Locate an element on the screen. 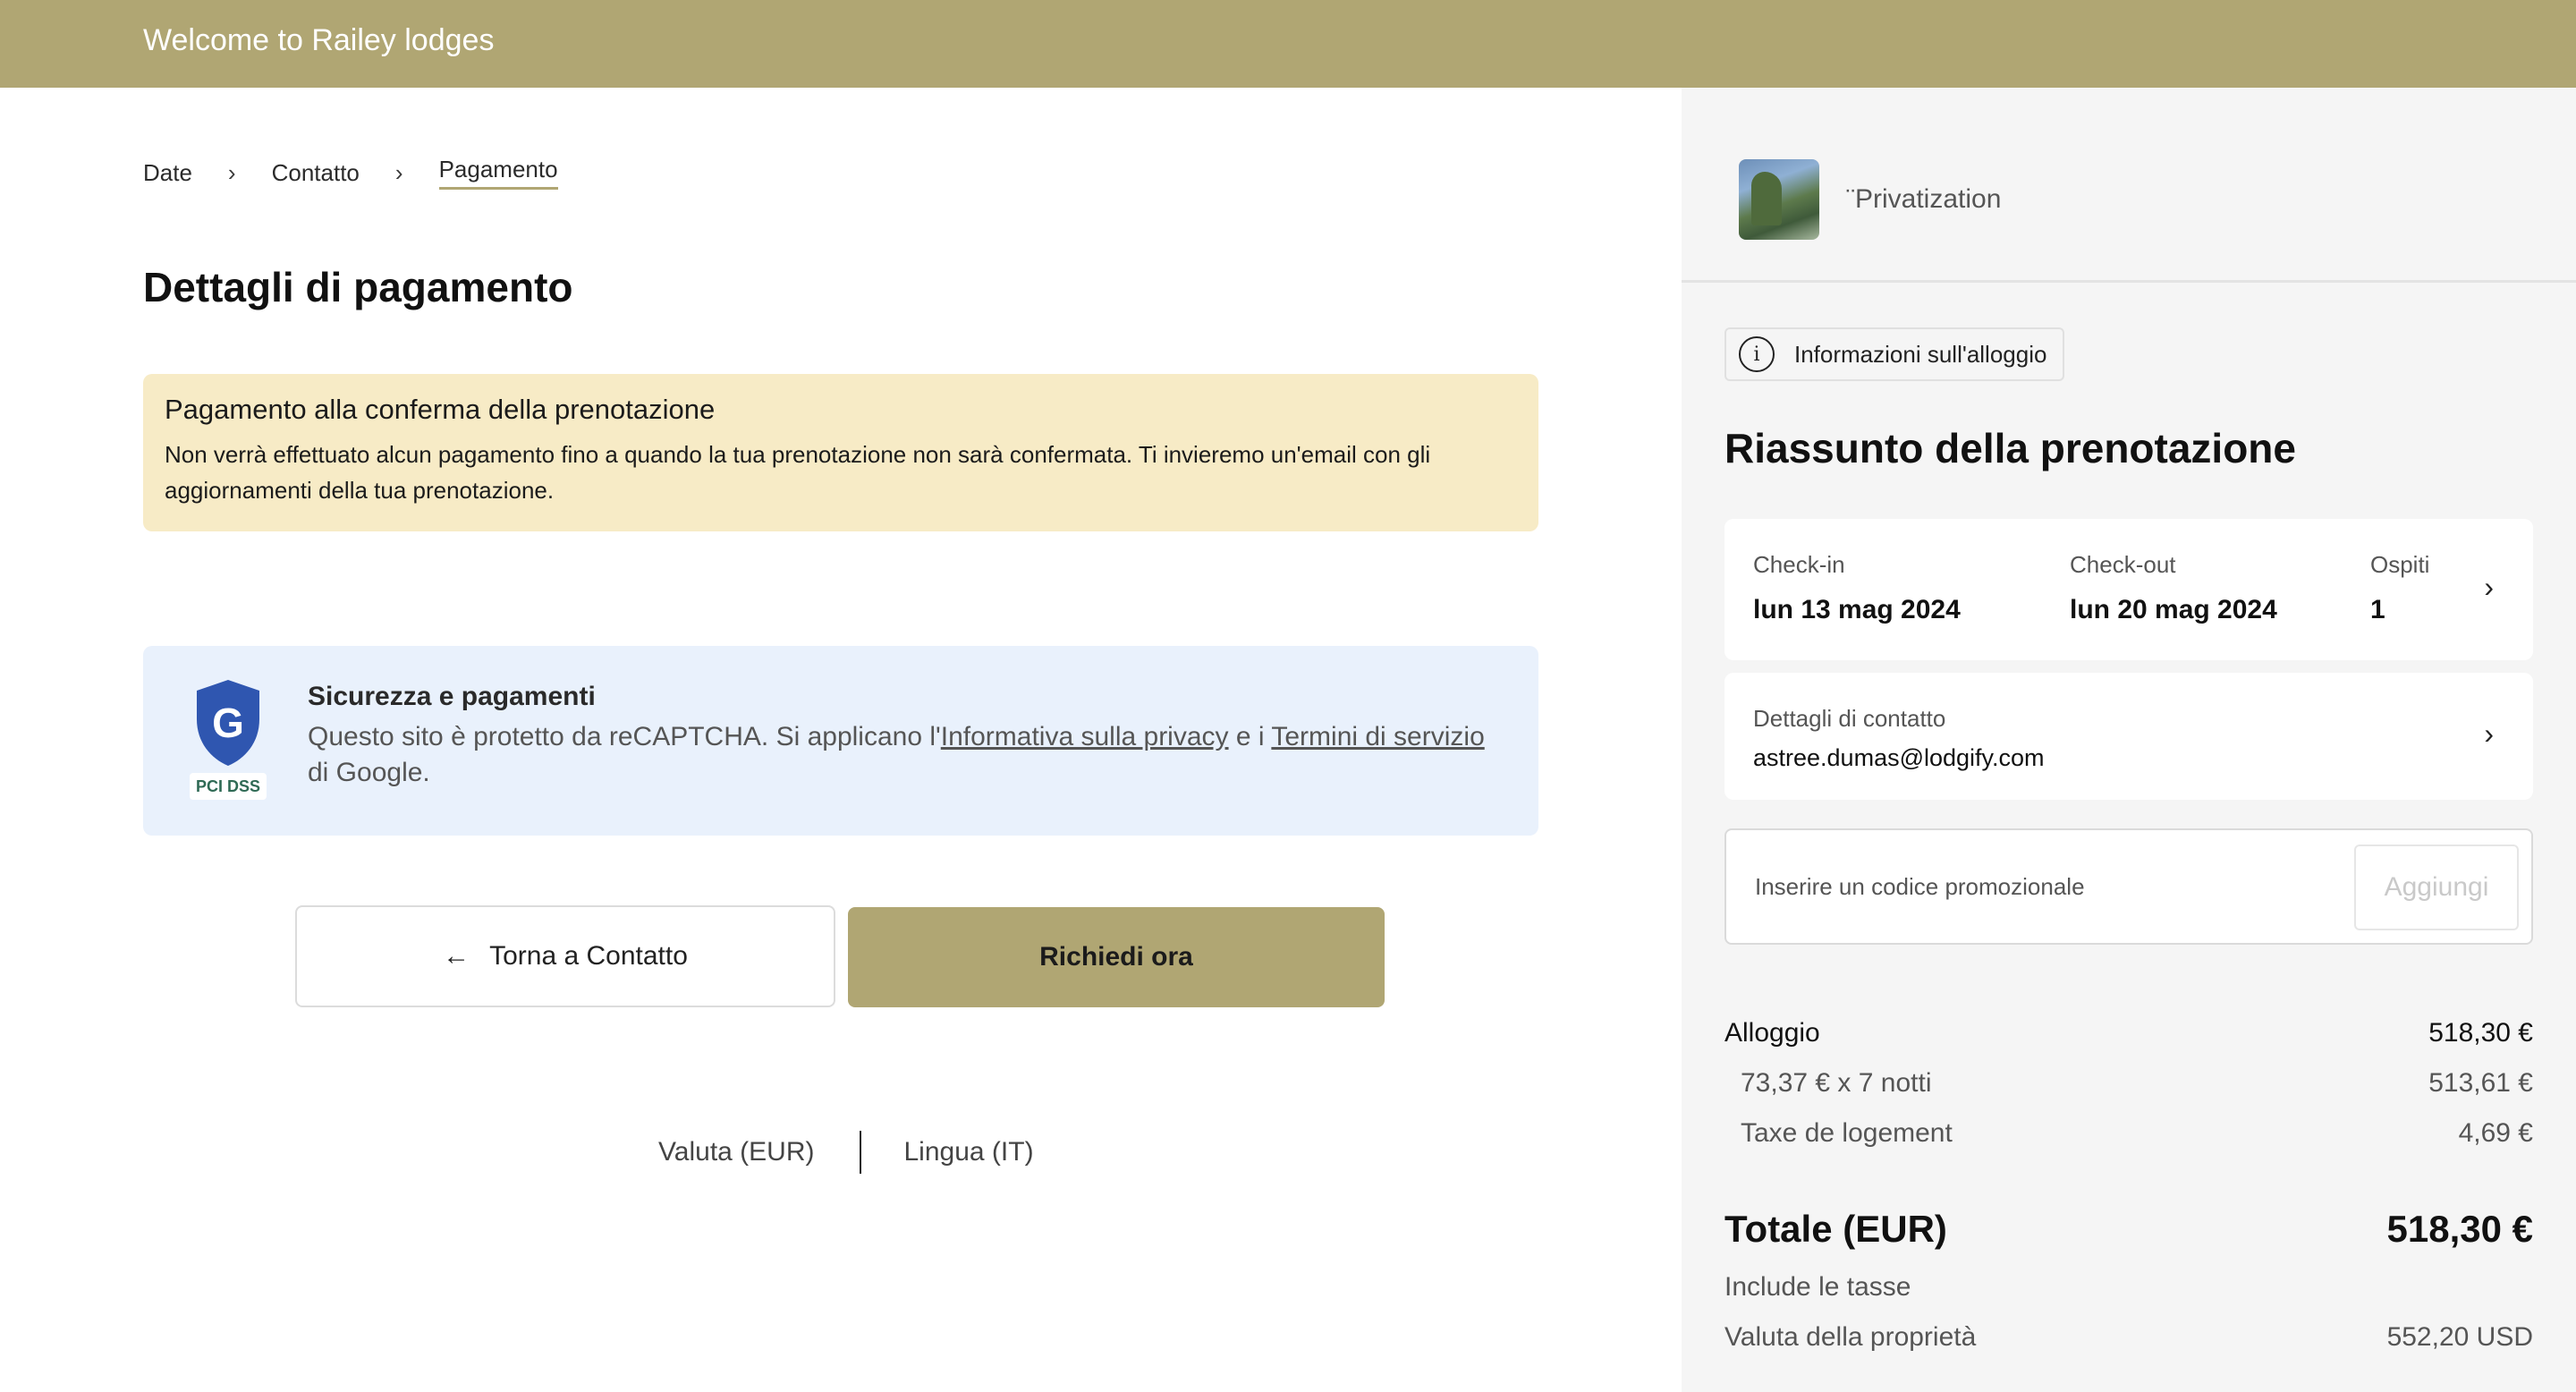 This screenshot has width=2576, height=1392. property-currency-row: Valuta della proprietà 552,20 USD is located at coordinates (2128, 1337).